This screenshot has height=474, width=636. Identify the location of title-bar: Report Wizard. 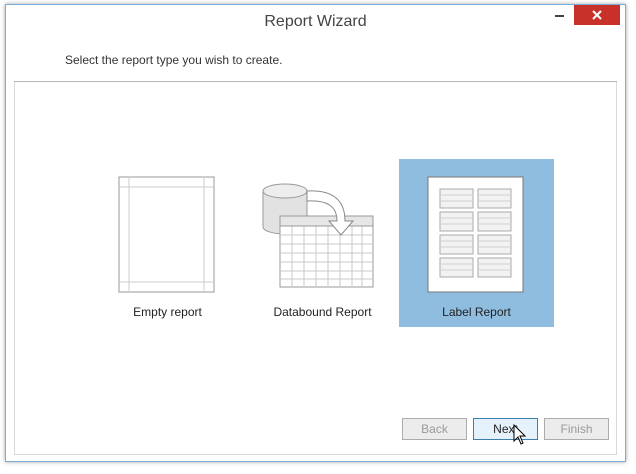
(315, 22).